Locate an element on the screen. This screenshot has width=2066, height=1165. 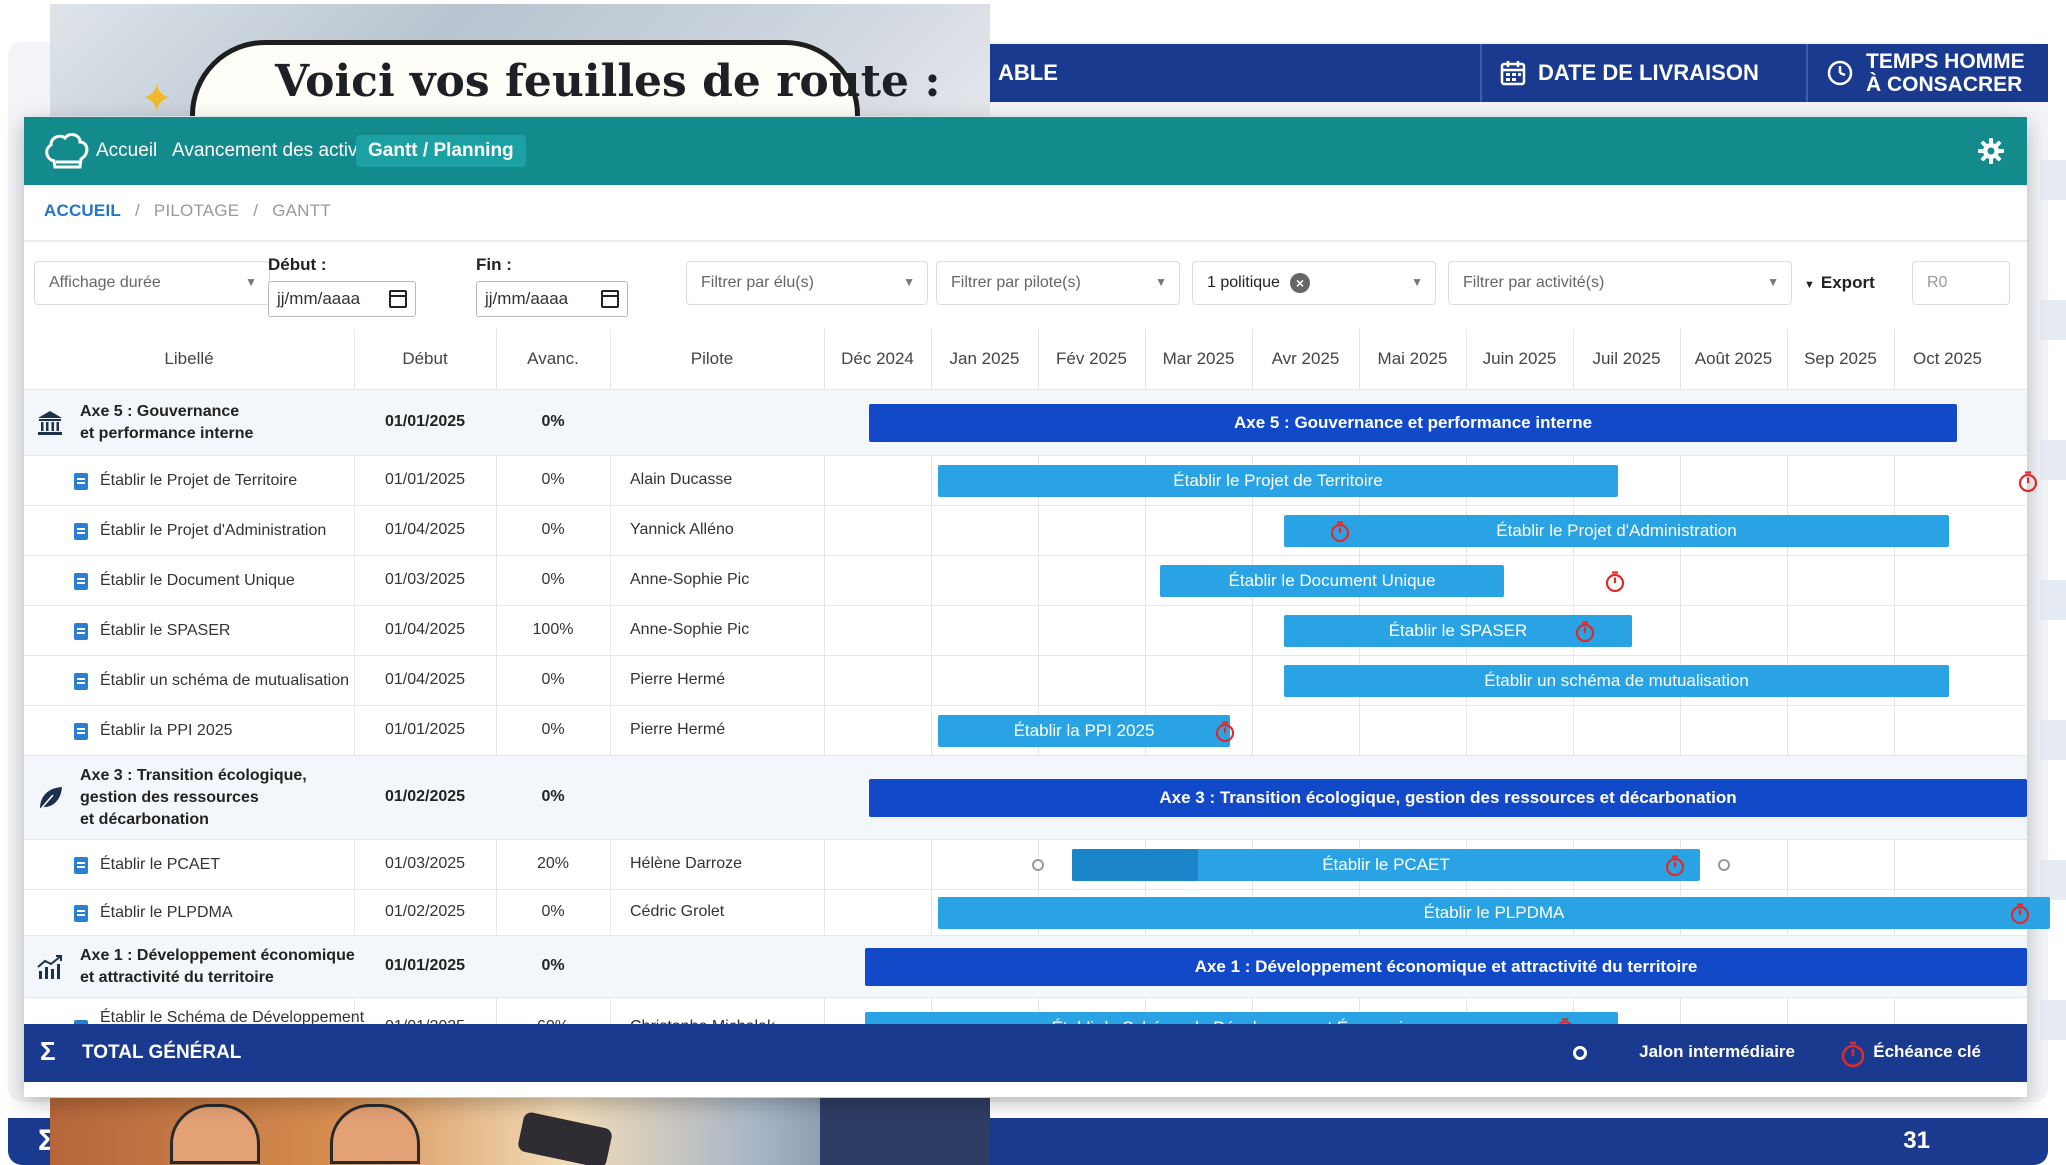
task-gantt-bar: Établir le PCAET is located at coordinates (1386, 865).